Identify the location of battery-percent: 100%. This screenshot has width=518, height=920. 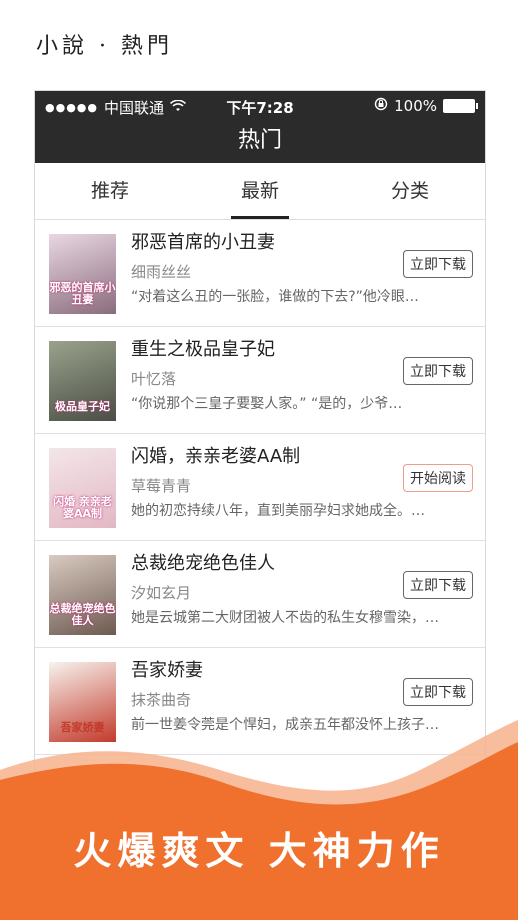
(415, 106).